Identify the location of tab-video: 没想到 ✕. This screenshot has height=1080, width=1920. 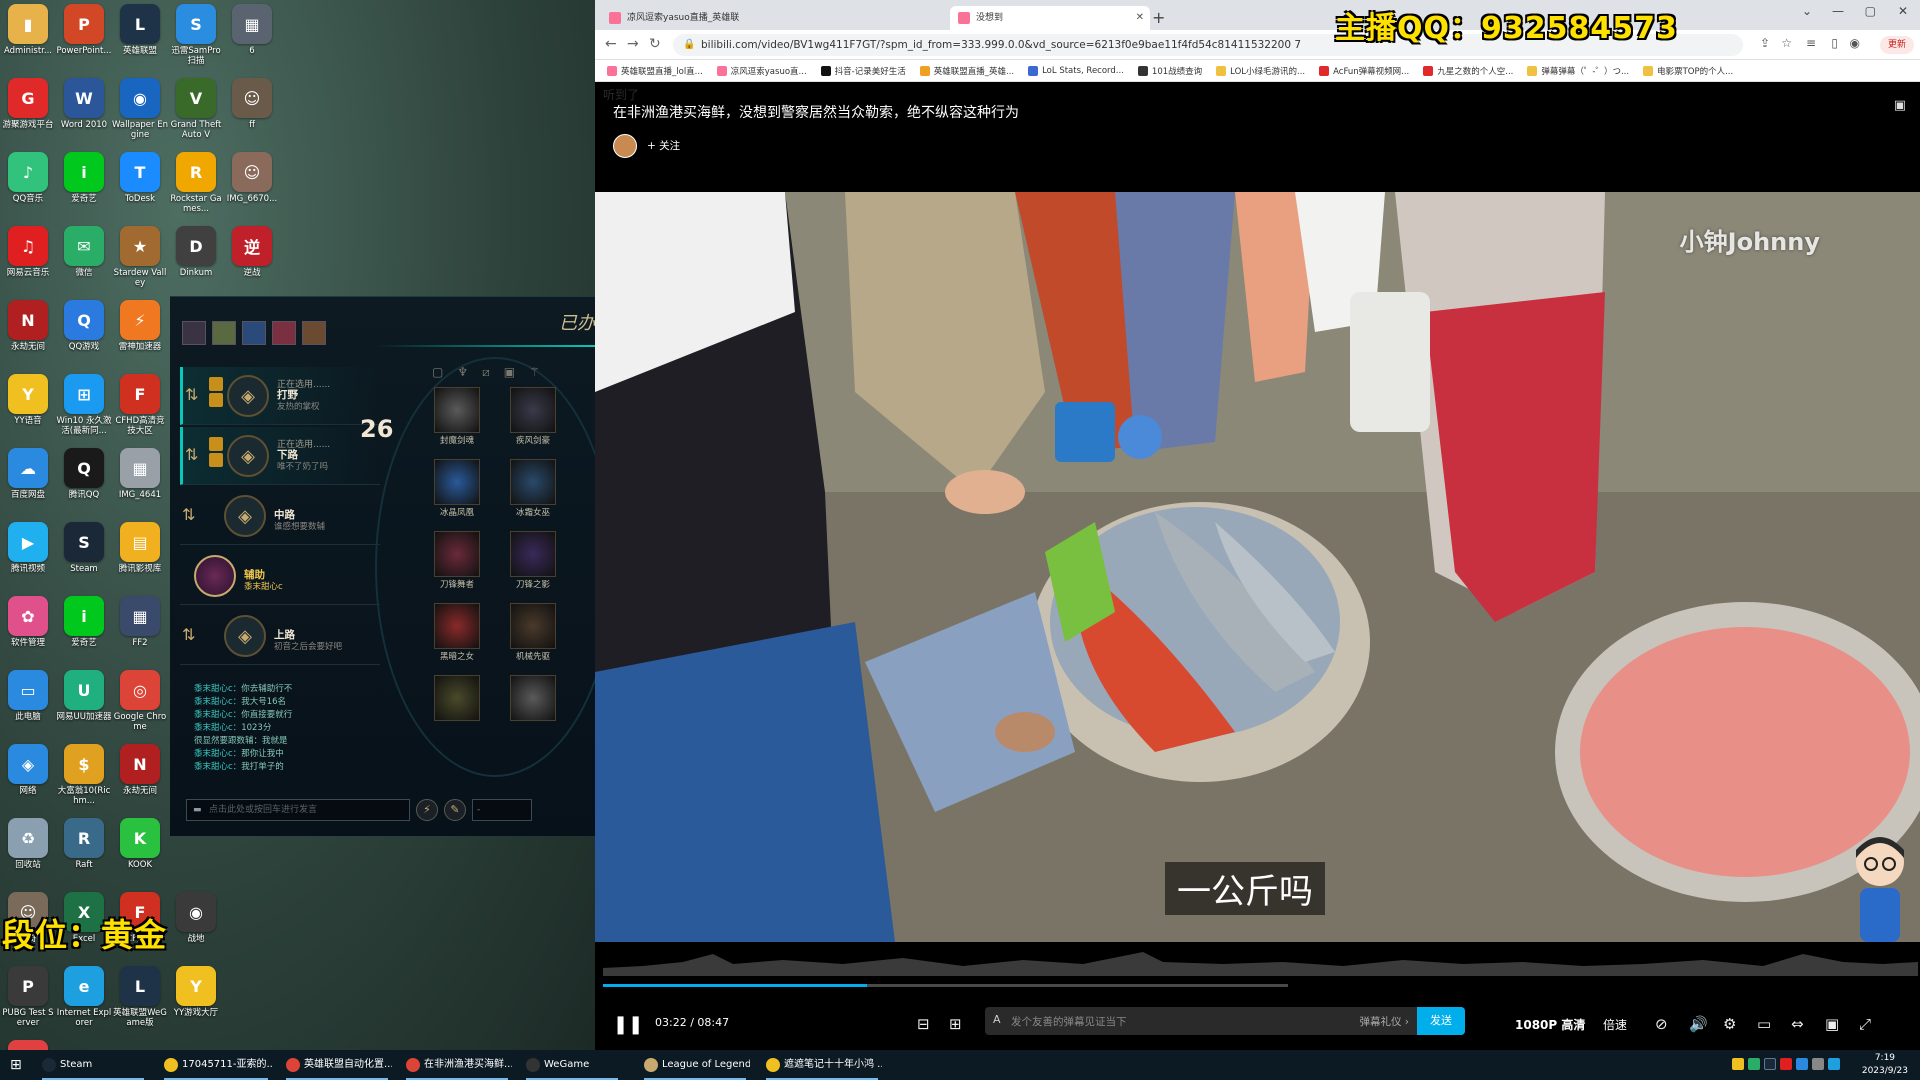
(1050, 18).